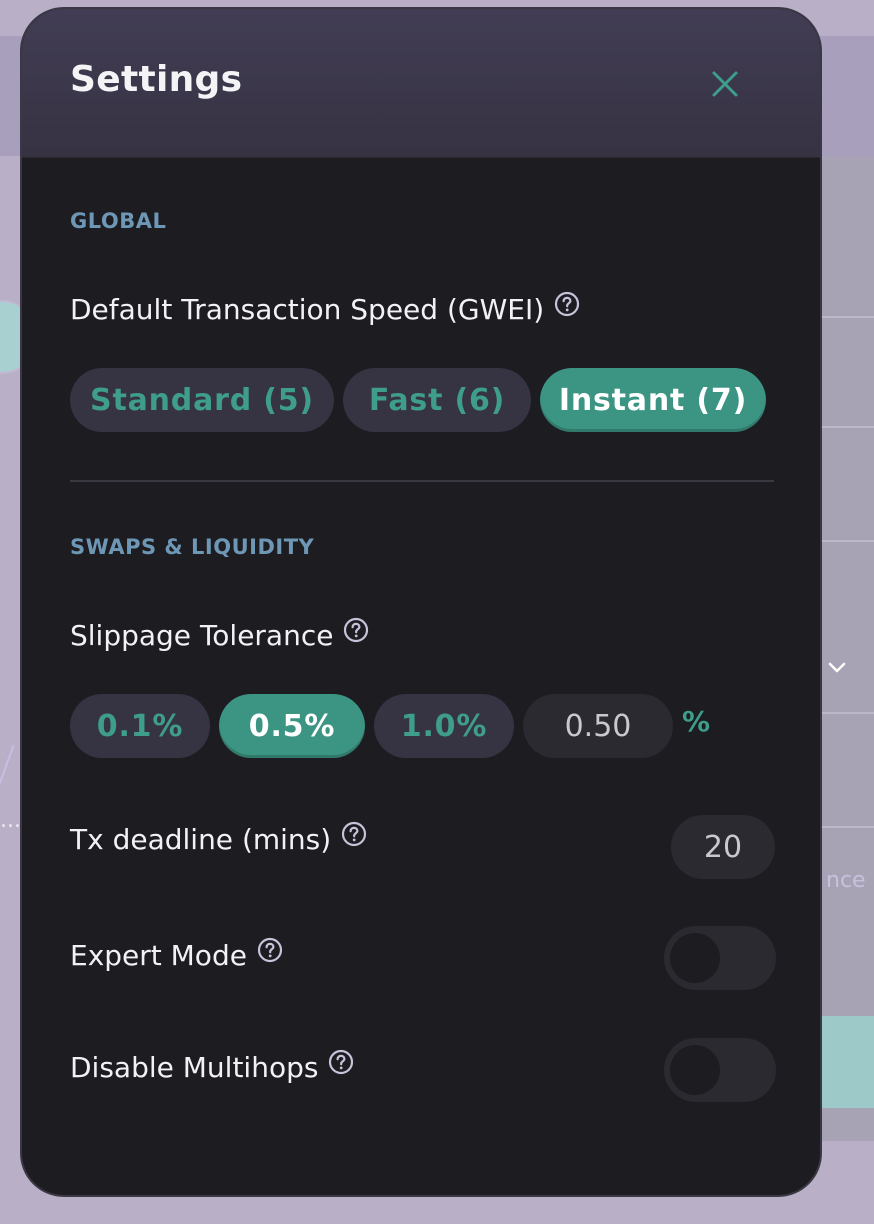  Describe the element at coordinates (140, 726) in the screenshot. I see `slippage-option-0-1: 0.1%` at that location.